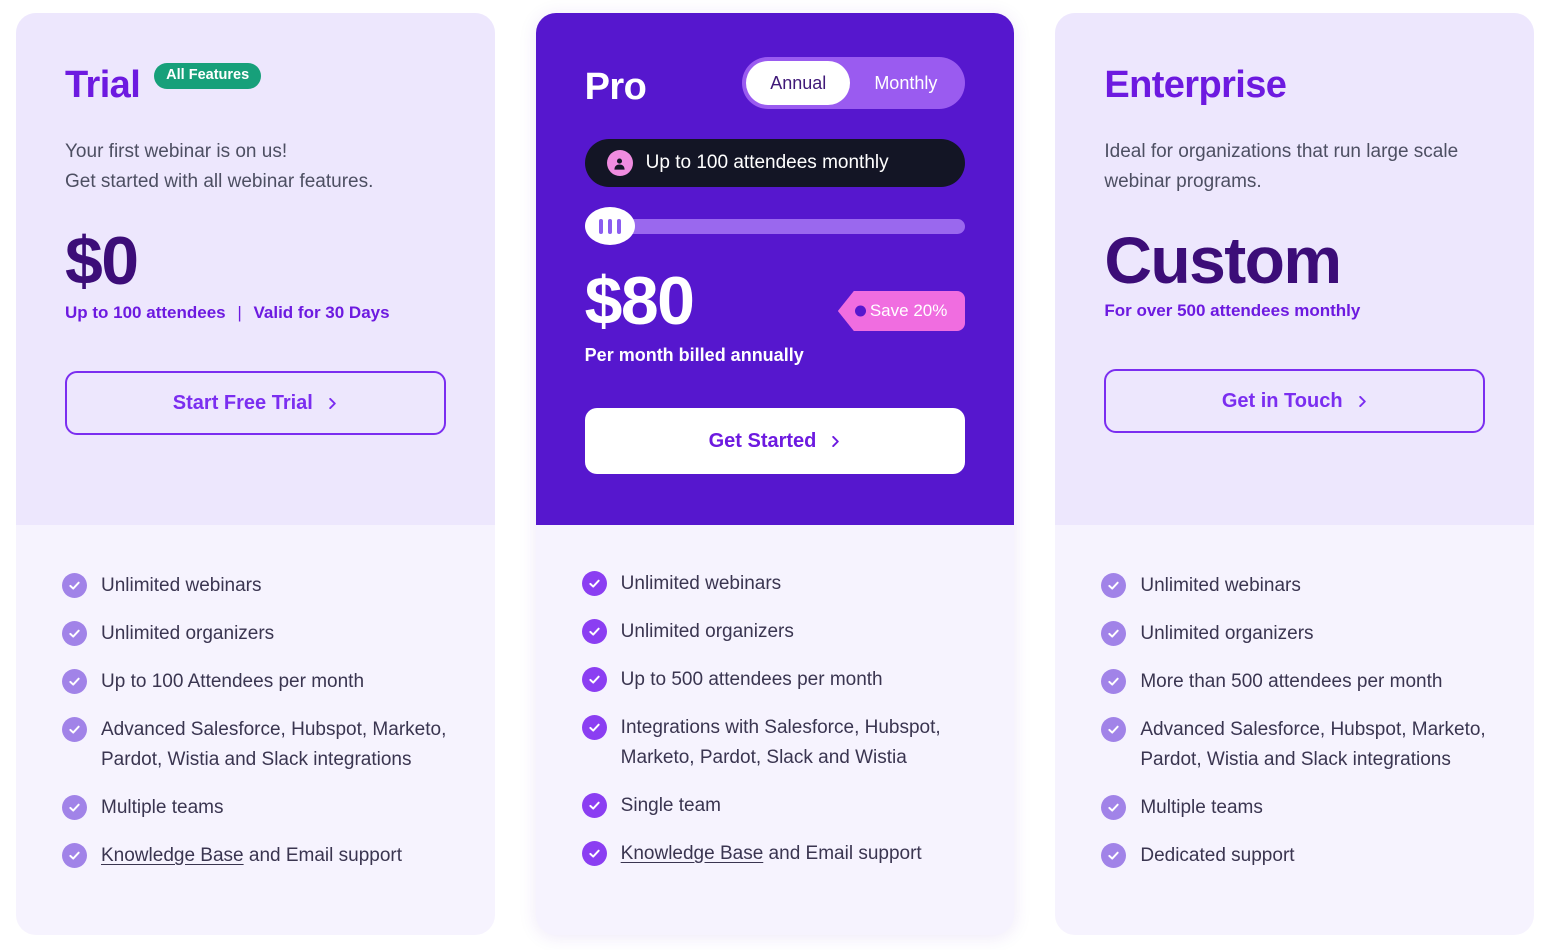  Describe the element at coordinates (901, 311) in the screenshot. I see `save-badge: Save 20%` at that location.